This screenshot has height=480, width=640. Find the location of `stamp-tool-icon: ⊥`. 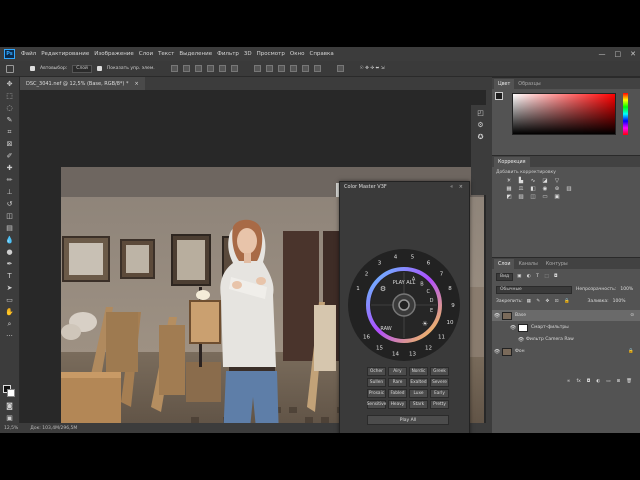

stamp-tool-icon: ⊥ is located at coordinates (9, 192).